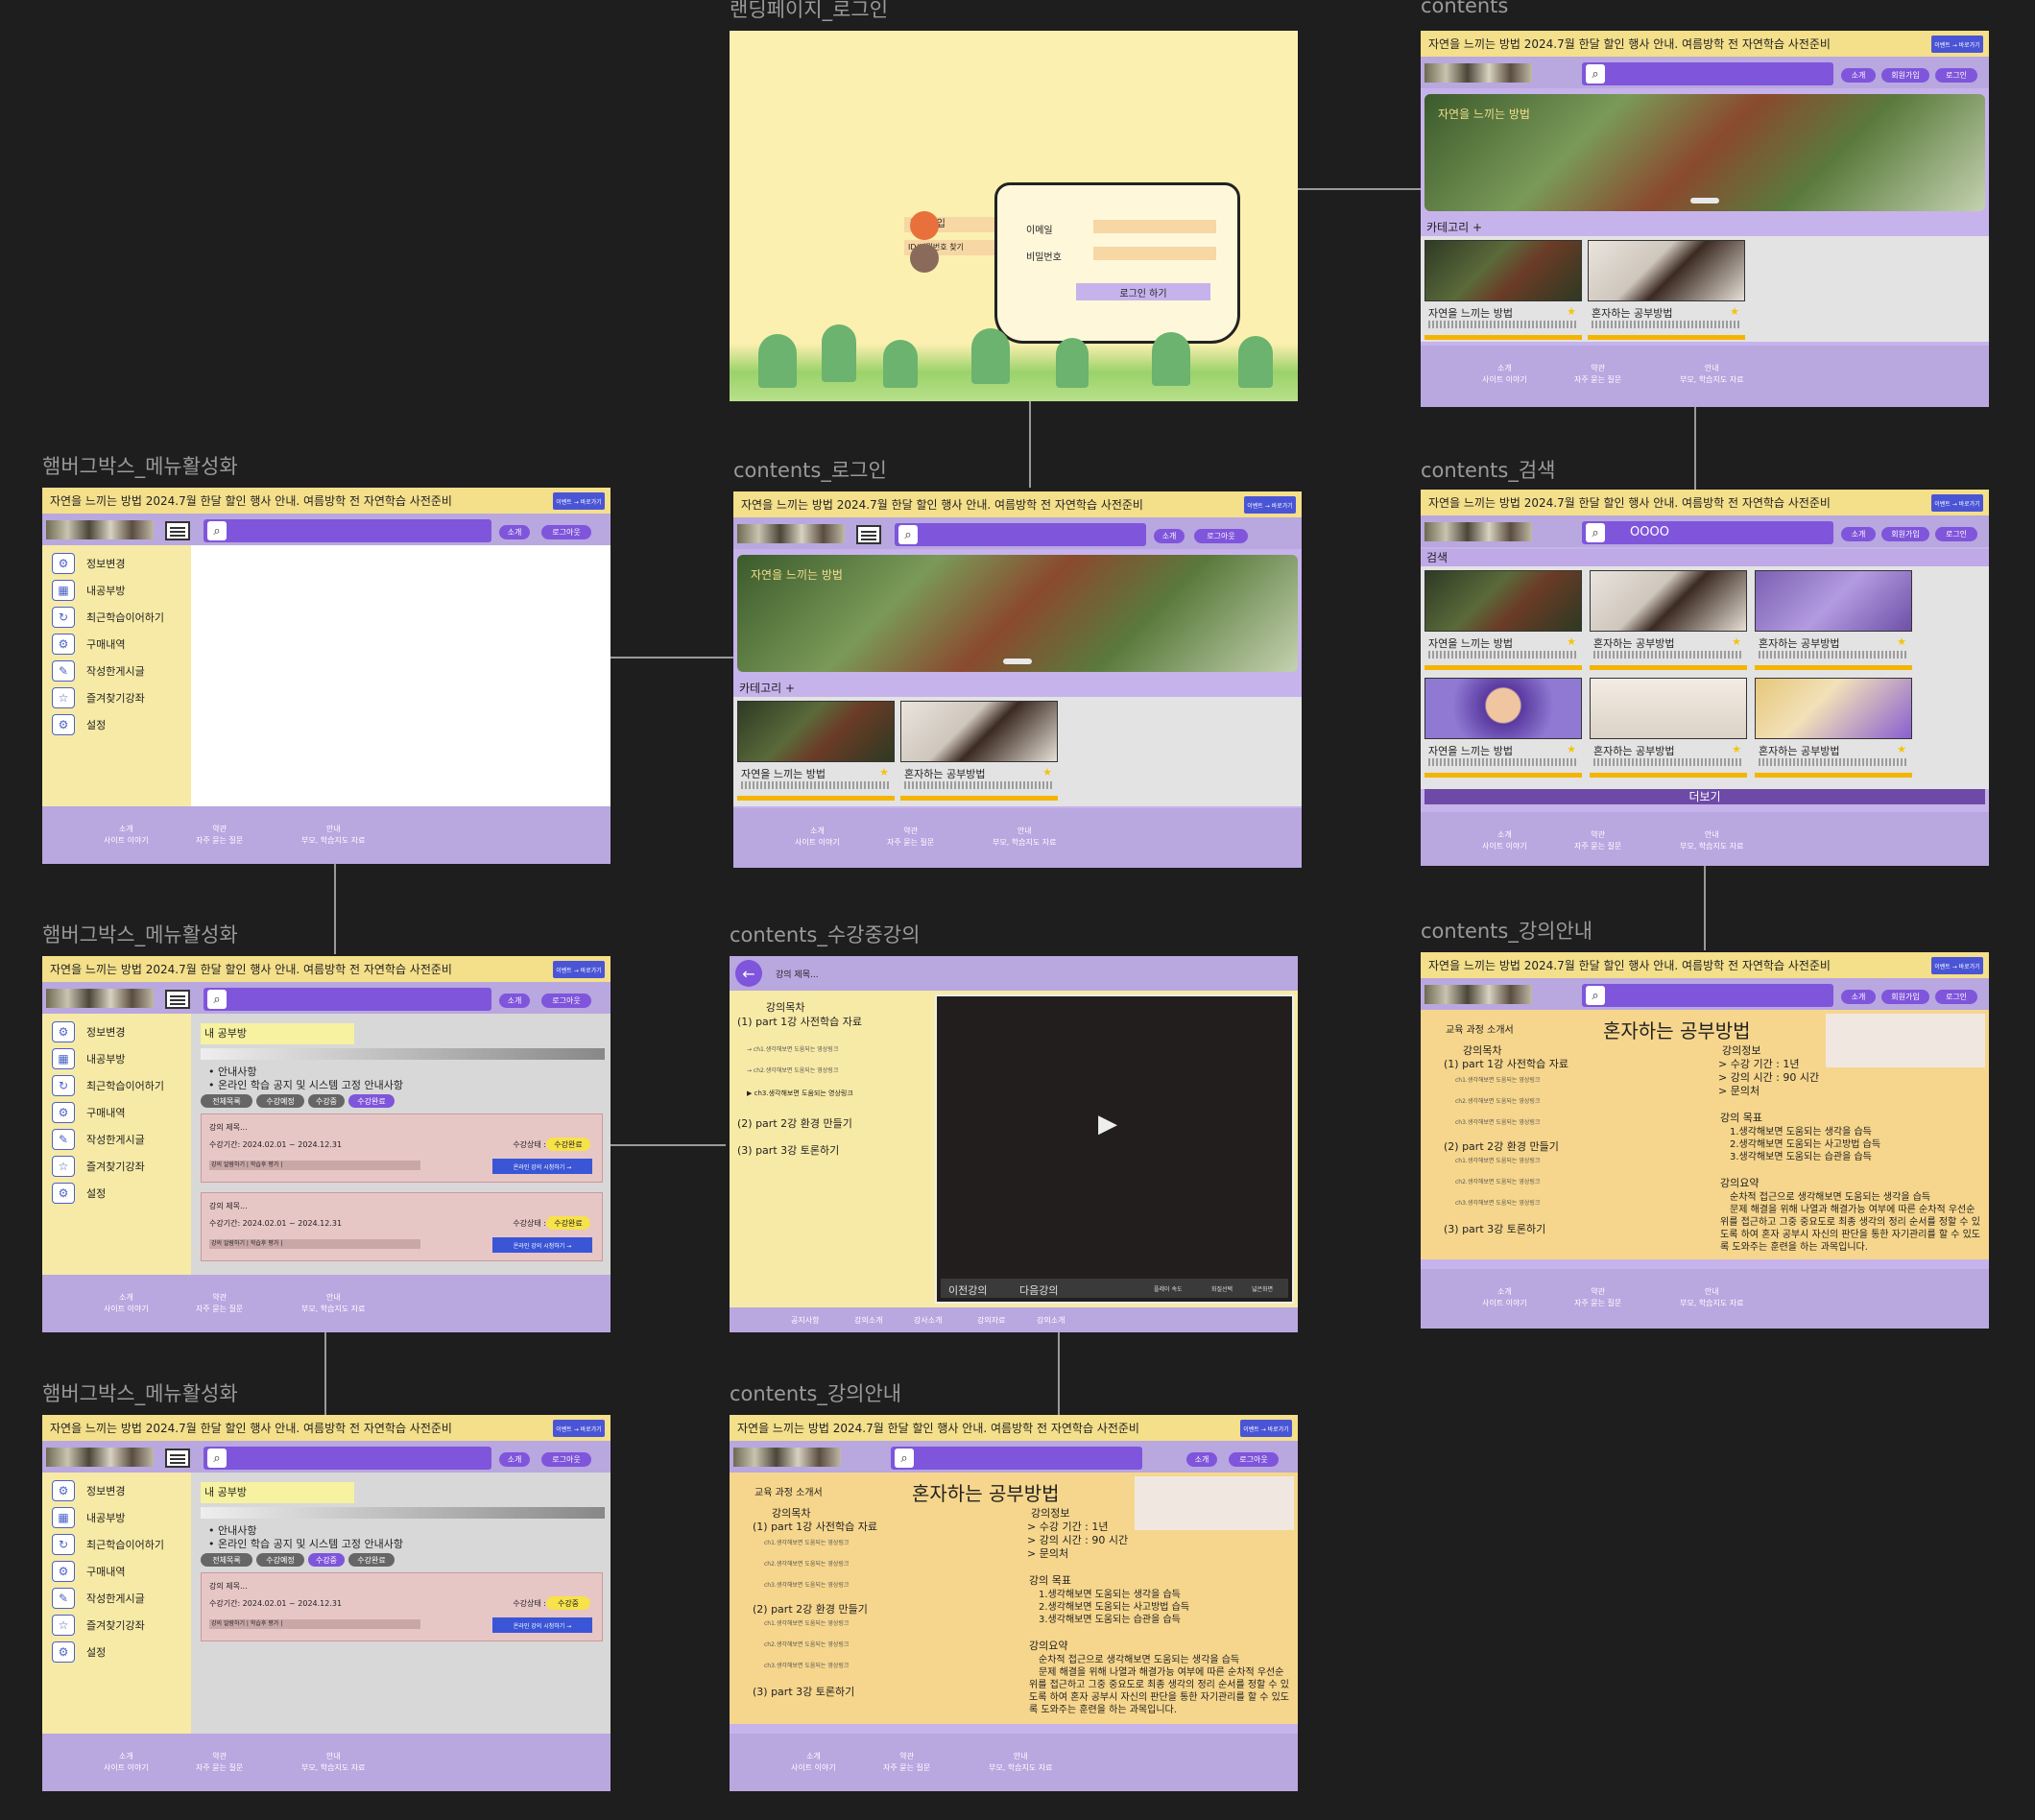 The width and height of the screenshot is (2035, 1820). I want to click on back-arrow-icon: ←, so click(748, 974).